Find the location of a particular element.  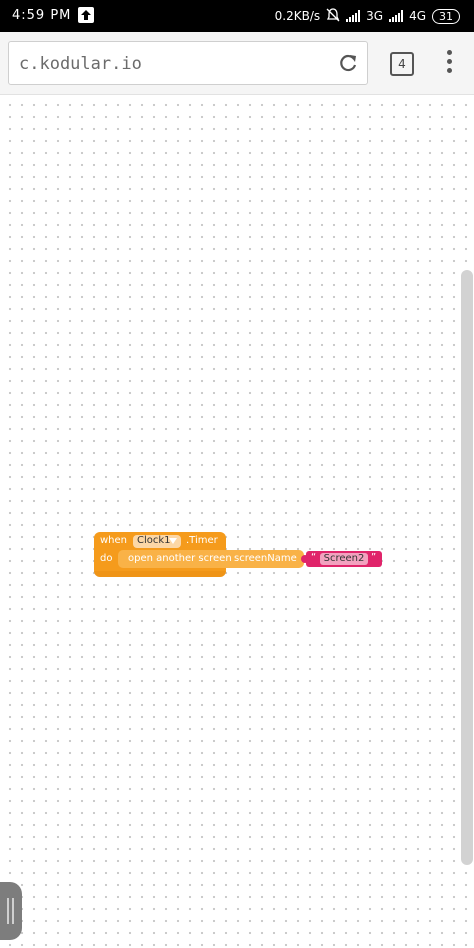

dropdown-arrow-icon is located at coordinates (173, 541).